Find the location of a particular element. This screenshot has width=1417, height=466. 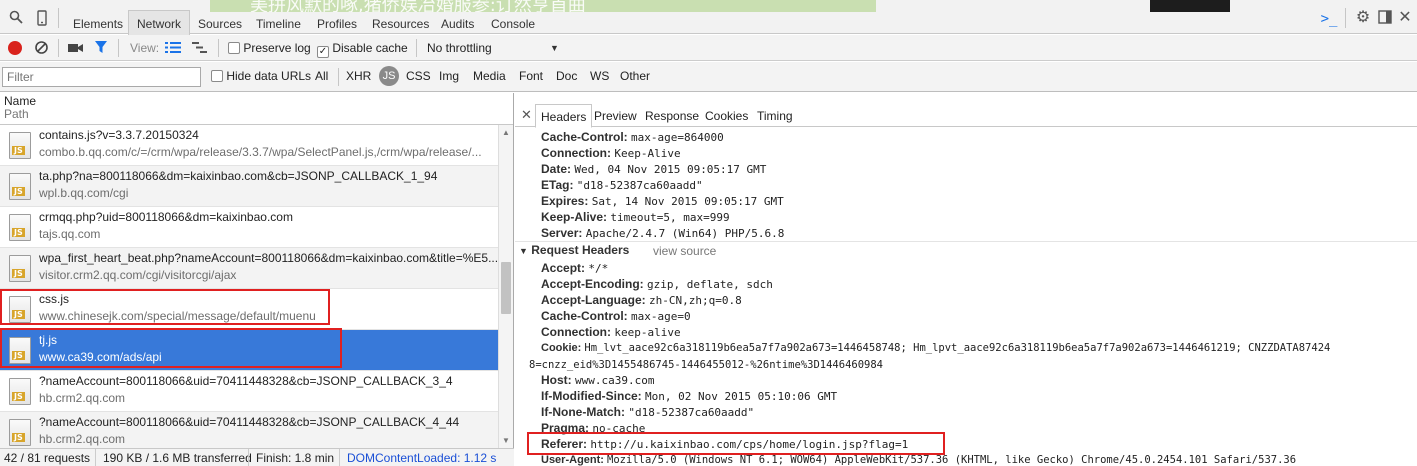

scroll-up-icon: ▲ is located at coordinates (506, 132).